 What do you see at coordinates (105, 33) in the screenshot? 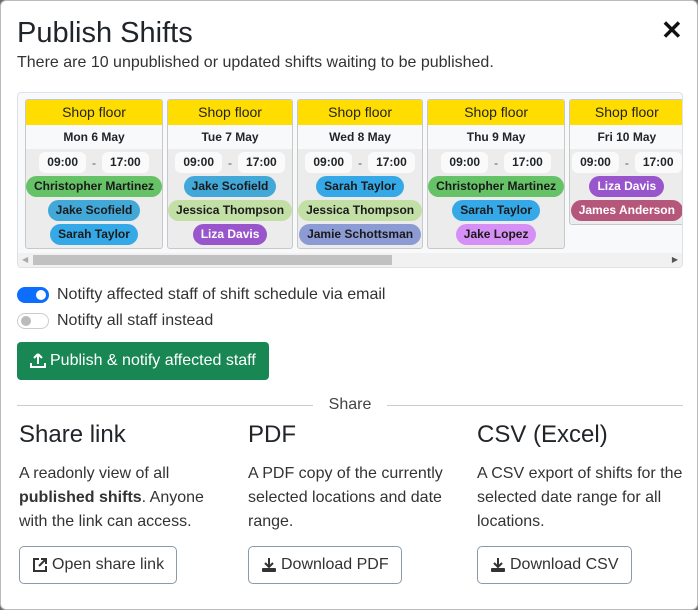
I see `modal-title: Publish Shifts` at bounding box center [105, 33].